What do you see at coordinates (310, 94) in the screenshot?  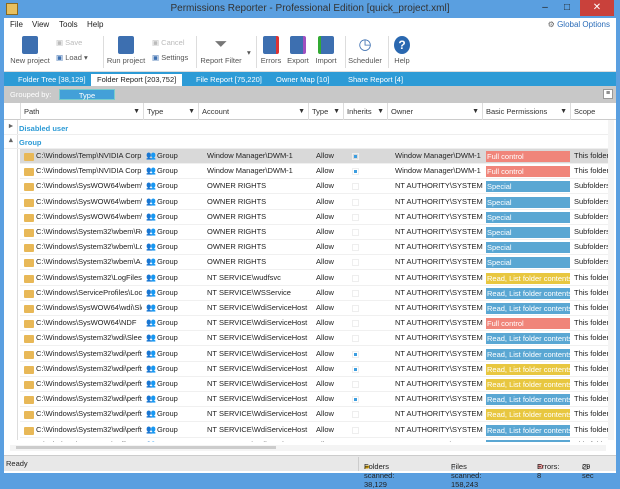 I see `grouping-bar: Grouped by: Type ≡` at bounding box center [310, 94].